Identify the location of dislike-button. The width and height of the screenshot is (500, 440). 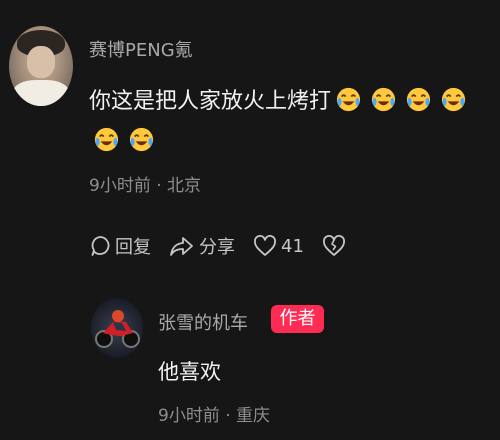
(336, 246).